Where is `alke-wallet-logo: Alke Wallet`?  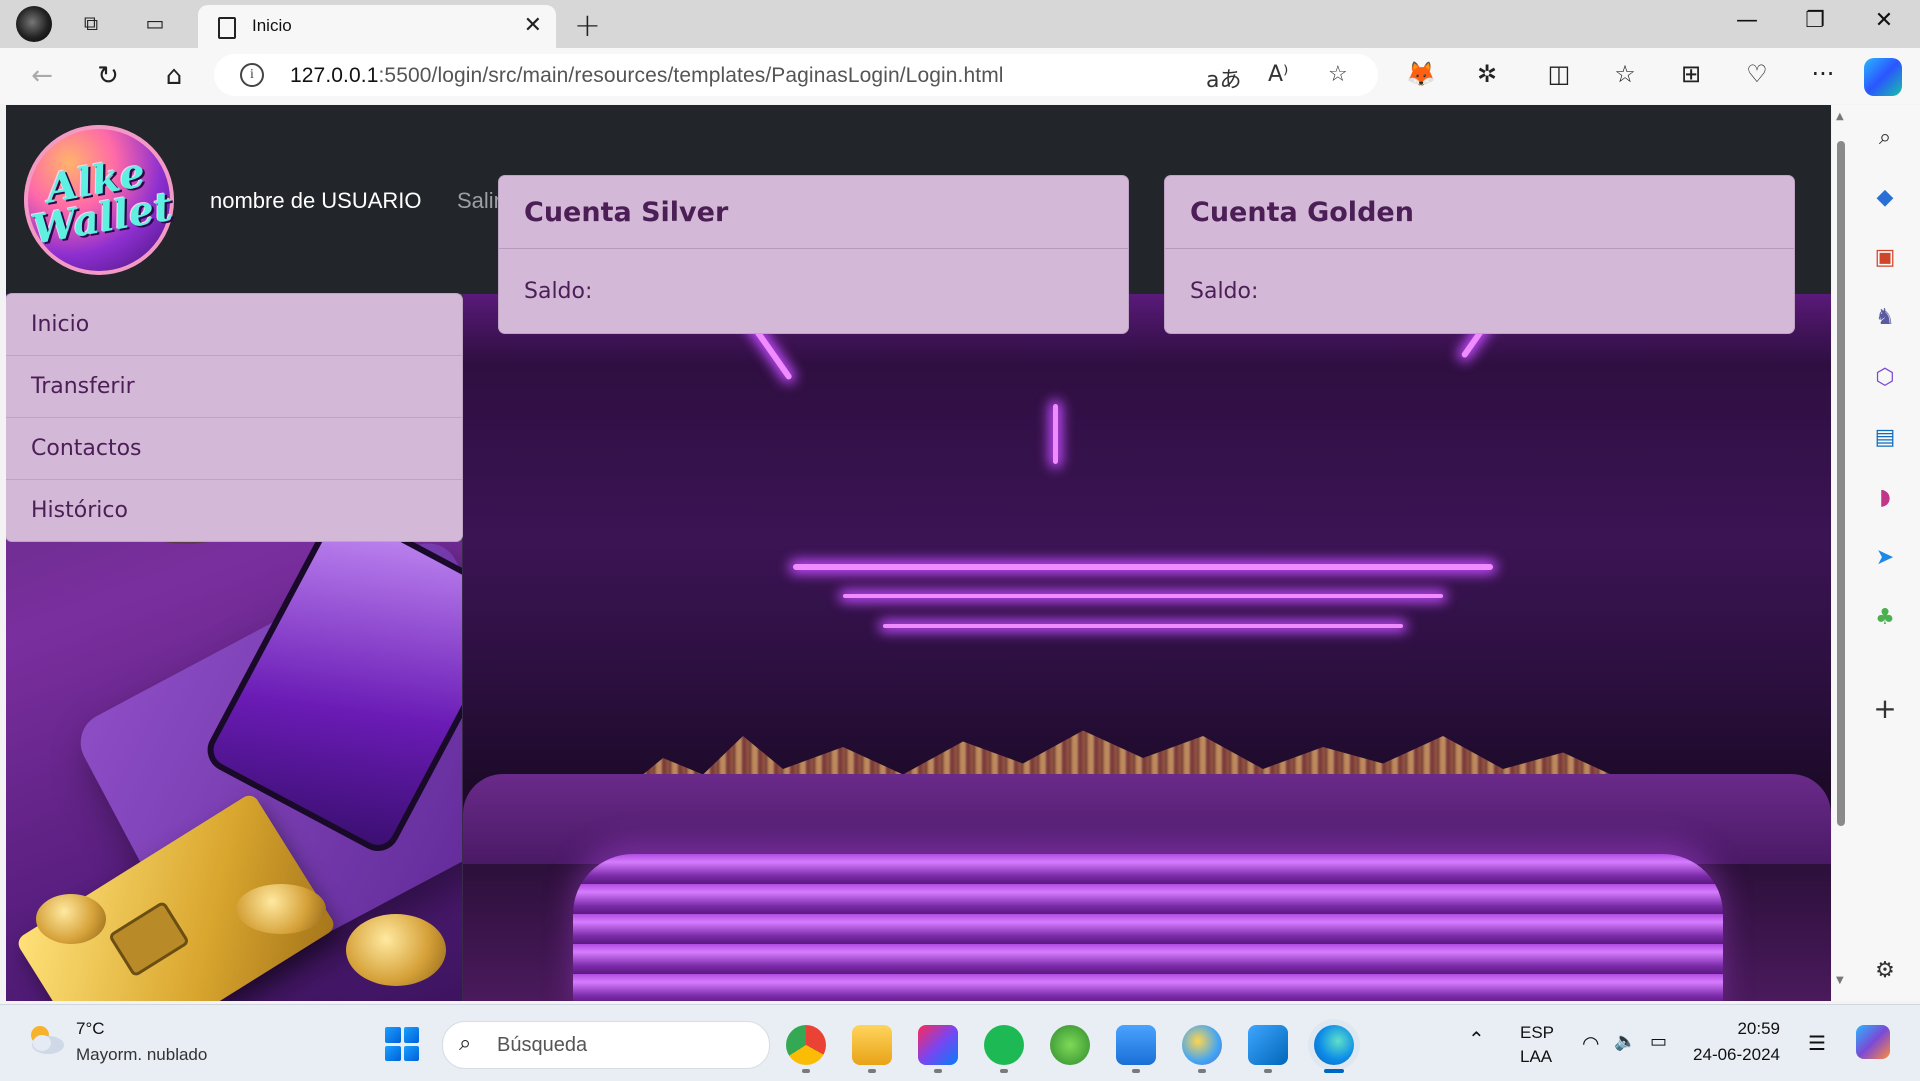 alke-wallet-logo: Alke Wallet is located at coordinates (100, 200).